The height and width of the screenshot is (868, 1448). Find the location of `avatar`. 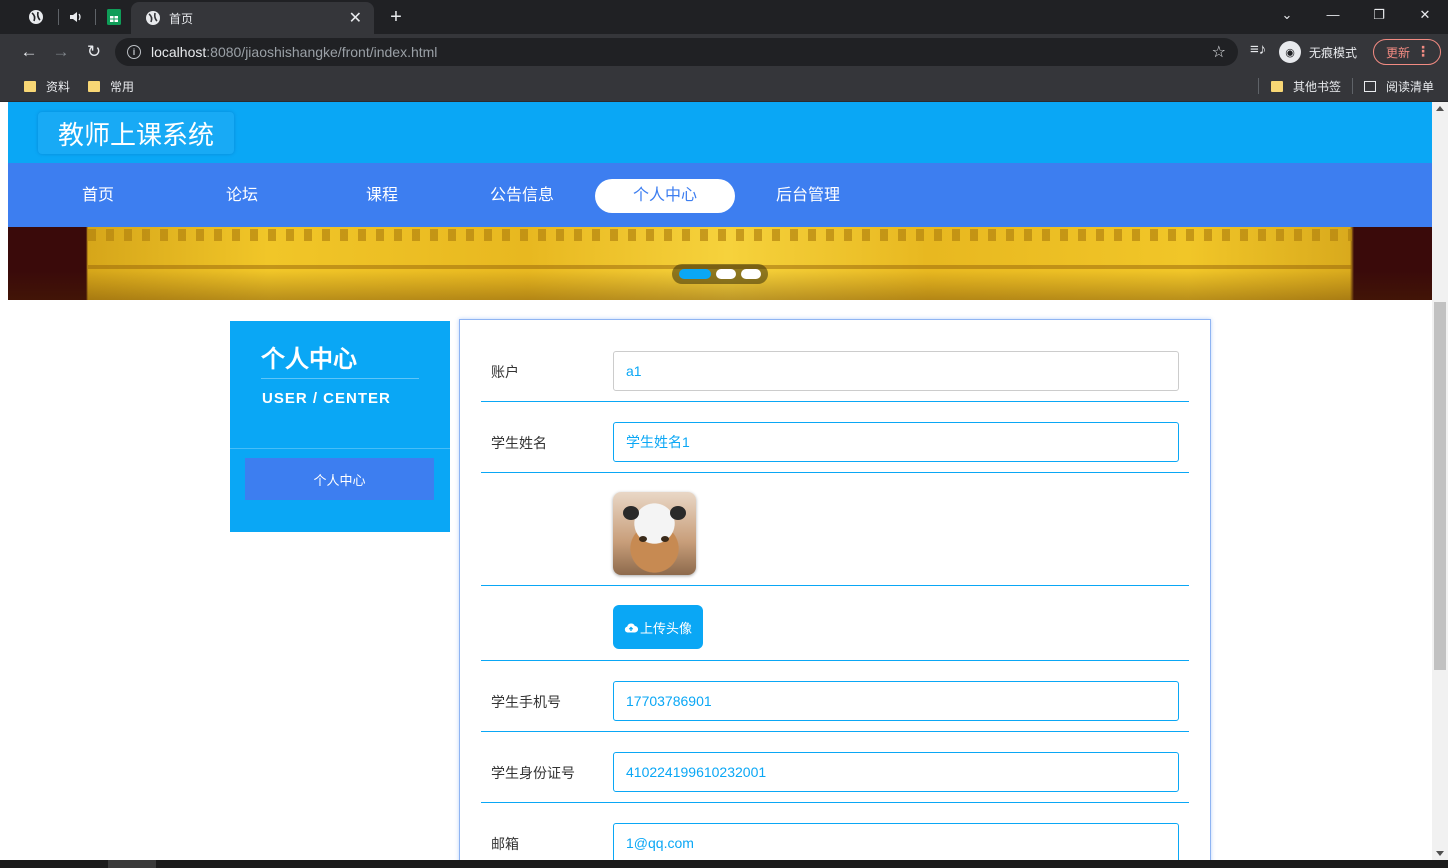

avatar is located at coordinates (654, 533).